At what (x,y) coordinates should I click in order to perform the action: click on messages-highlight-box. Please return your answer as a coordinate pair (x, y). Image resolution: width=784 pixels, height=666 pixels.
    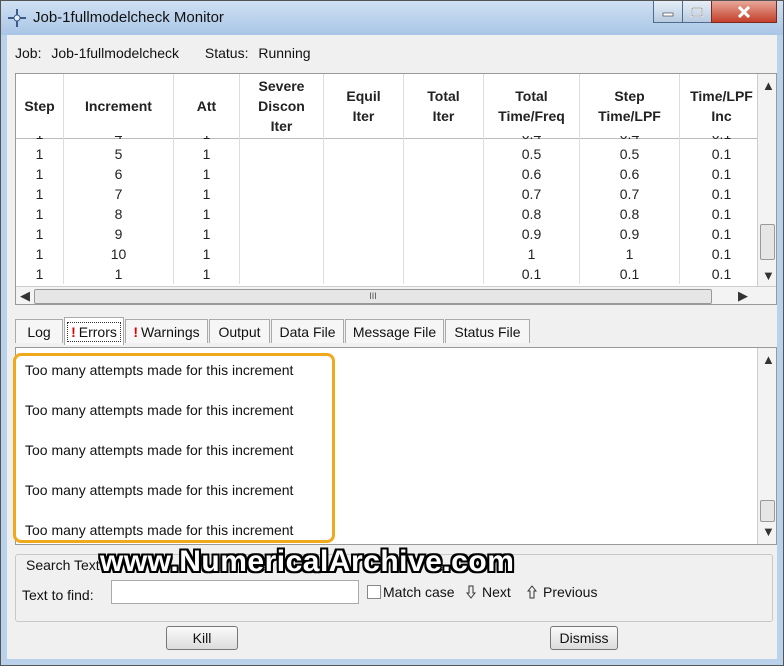
    Looking at the image, I should click on (174, 448).